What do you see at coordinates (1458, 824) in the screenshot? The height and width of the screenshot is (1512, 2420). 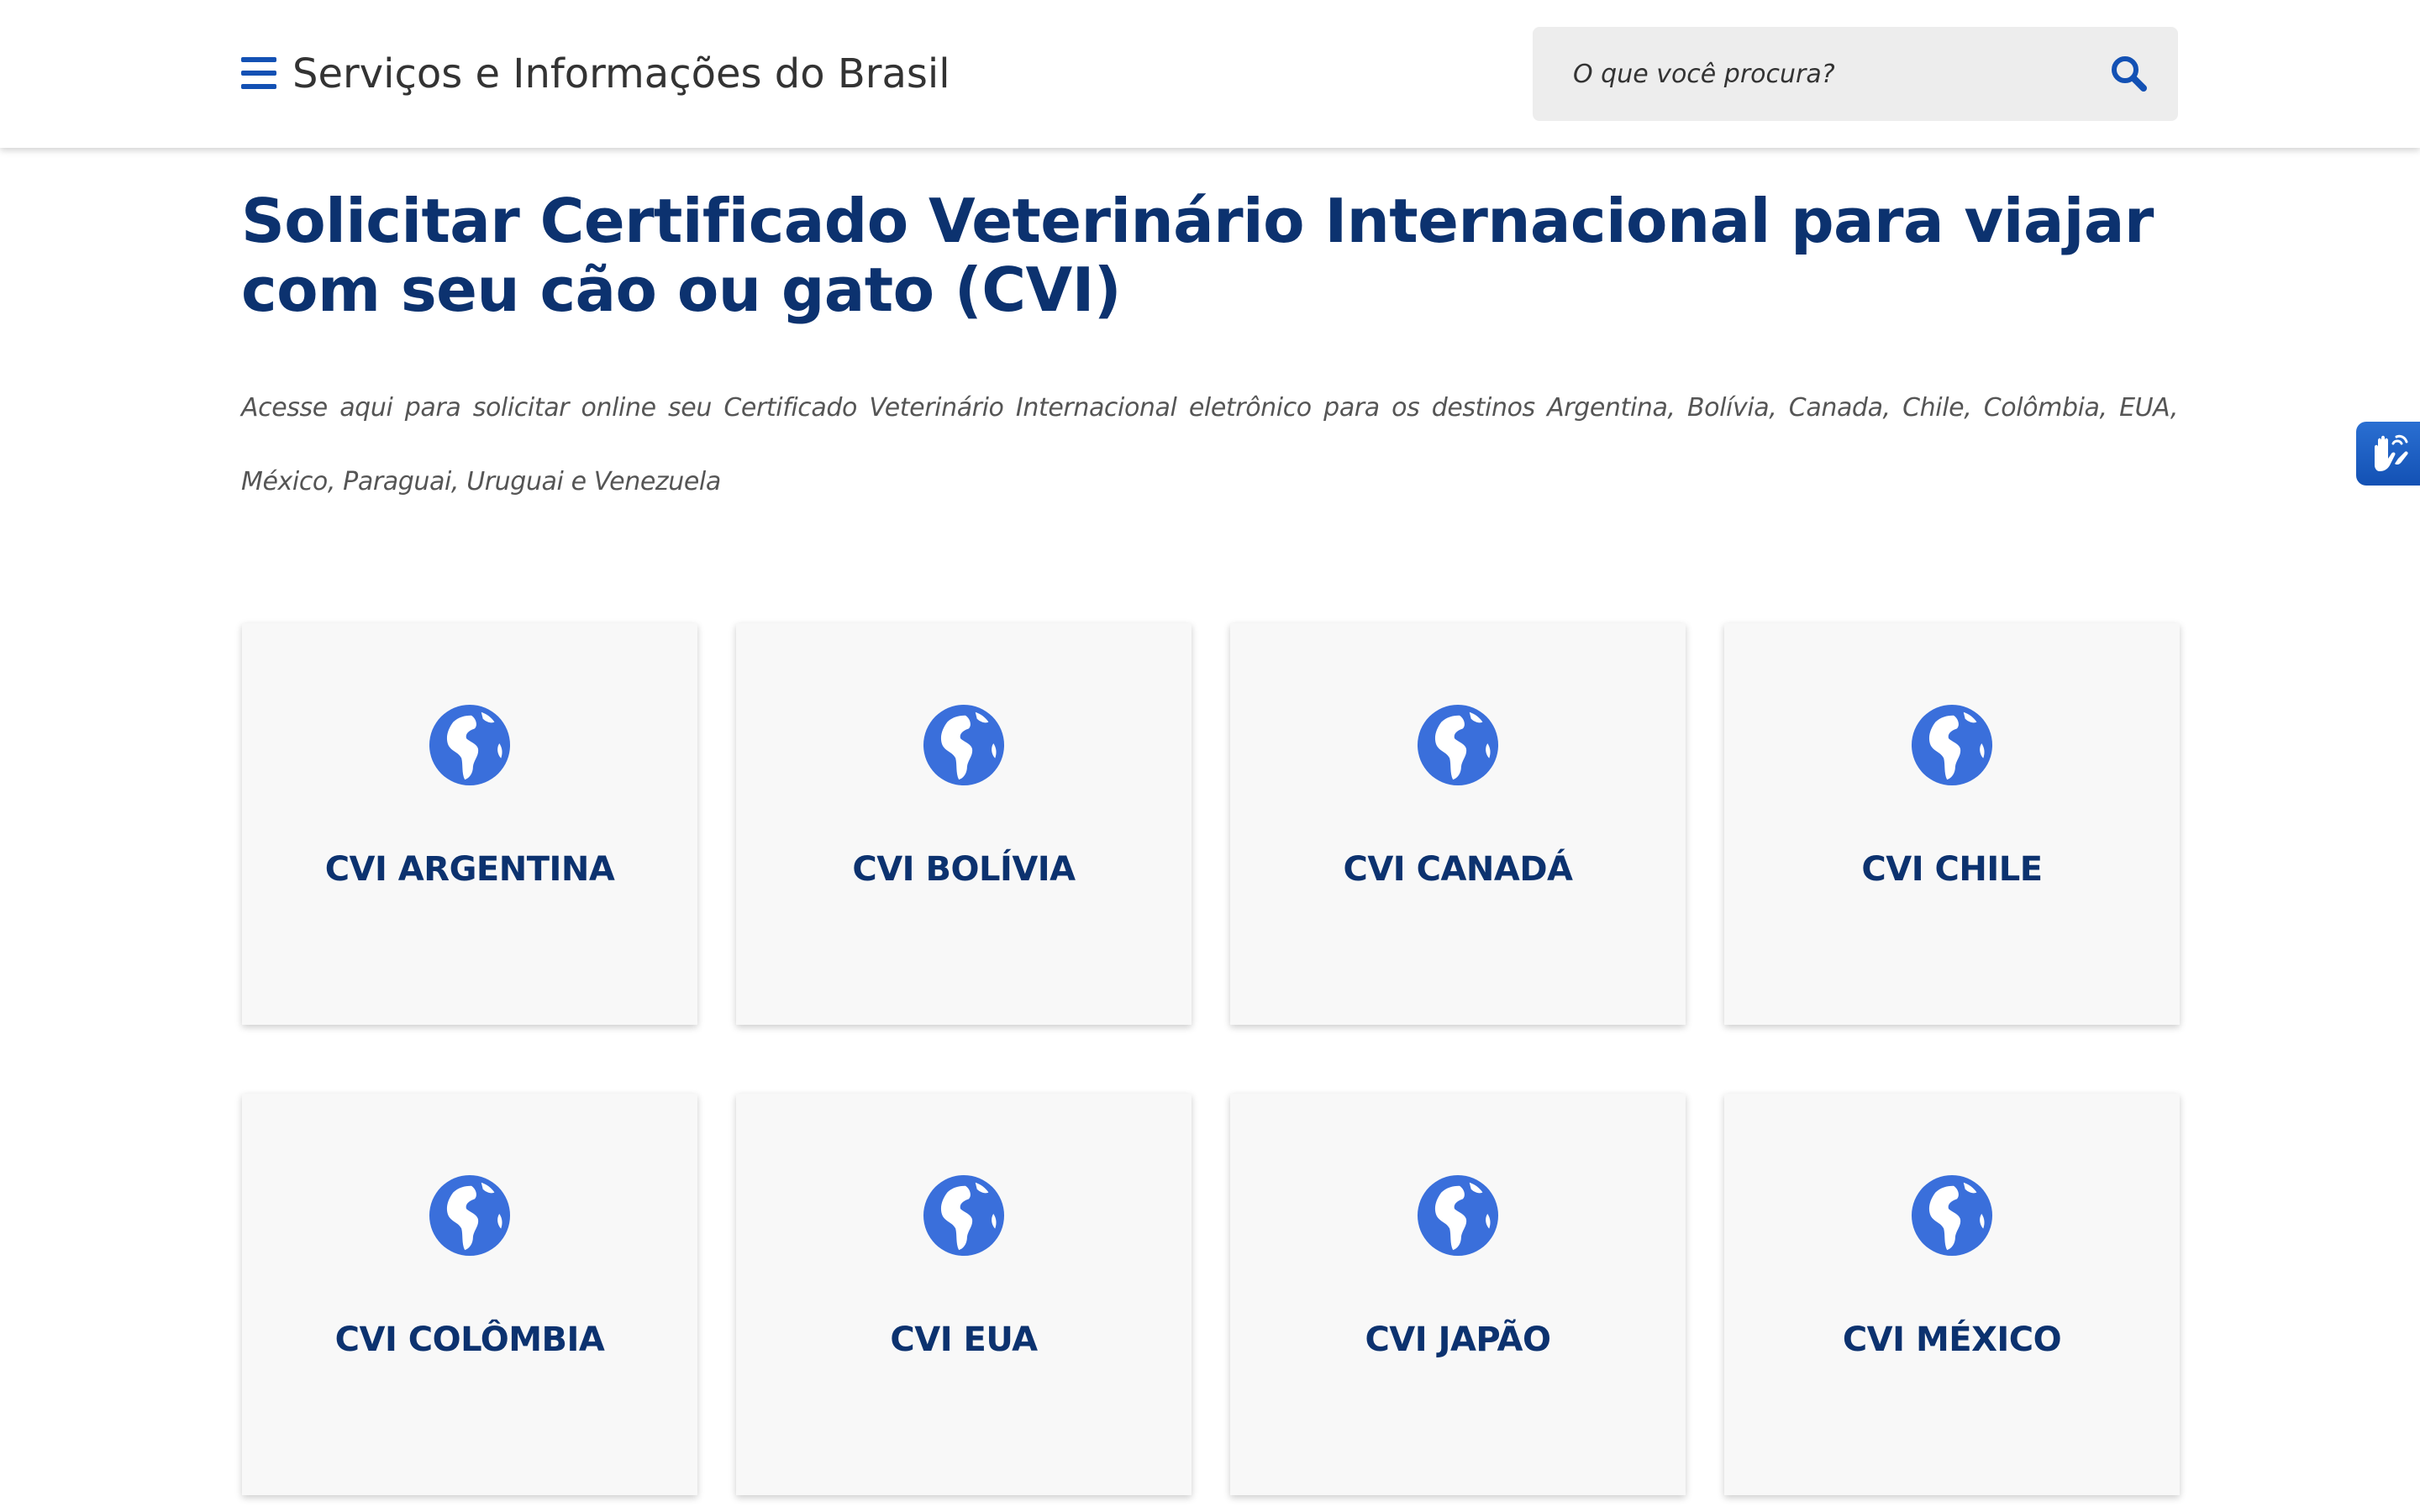 I see `card-cvi-canada: CVI CANADÁ` at bounding box center [1458, 824].